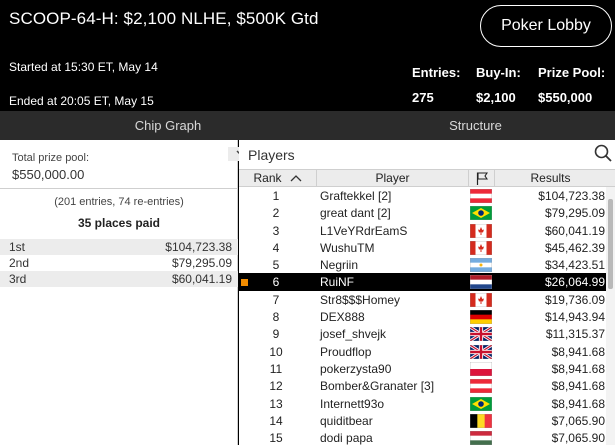  What do you see at coordinates (168, 125) in the screenshot?
I see `tab-chip-graph: Chip Graph` at bounding box center [168, 125].